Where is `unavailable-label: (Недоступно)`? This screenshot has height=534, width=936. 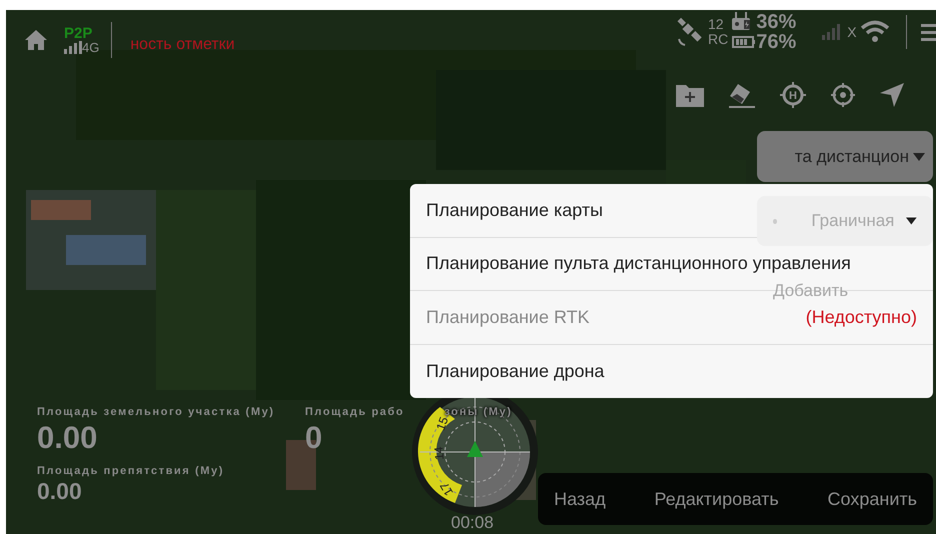 unavailable-label: (Недоступно) is located at coordinates (861, 317).